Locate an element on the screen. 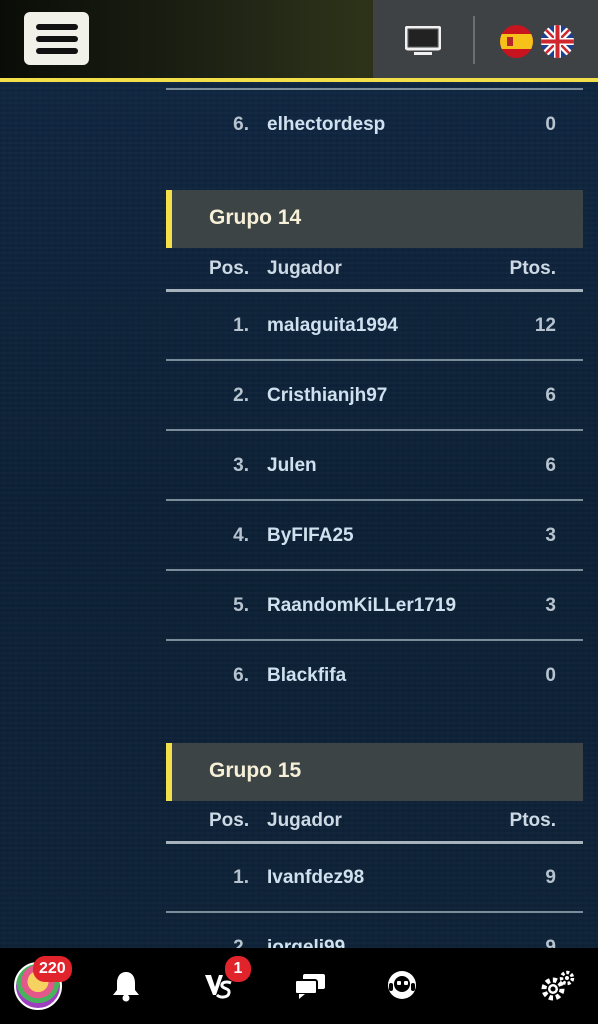 The width and height of the screenshot is (598, 1024). table-row: 6. elhectordesp 0 is located at coordinates (374, 125).